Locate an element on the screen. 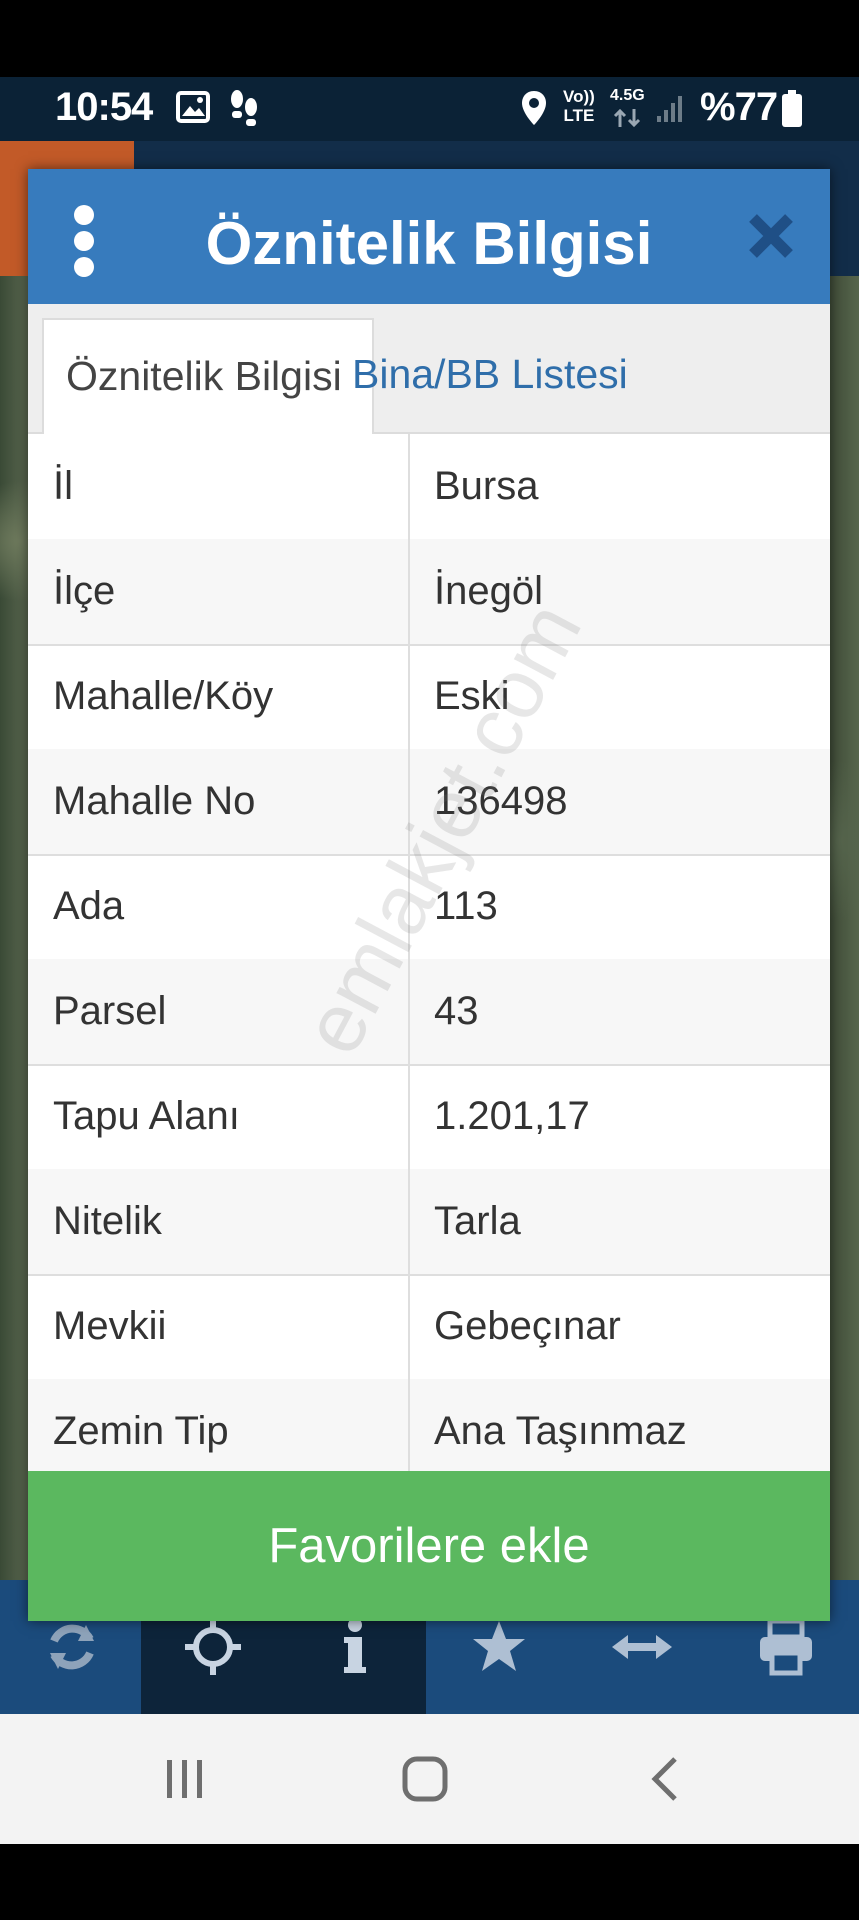  row-label: Ada is located at coordinates (89, 906).